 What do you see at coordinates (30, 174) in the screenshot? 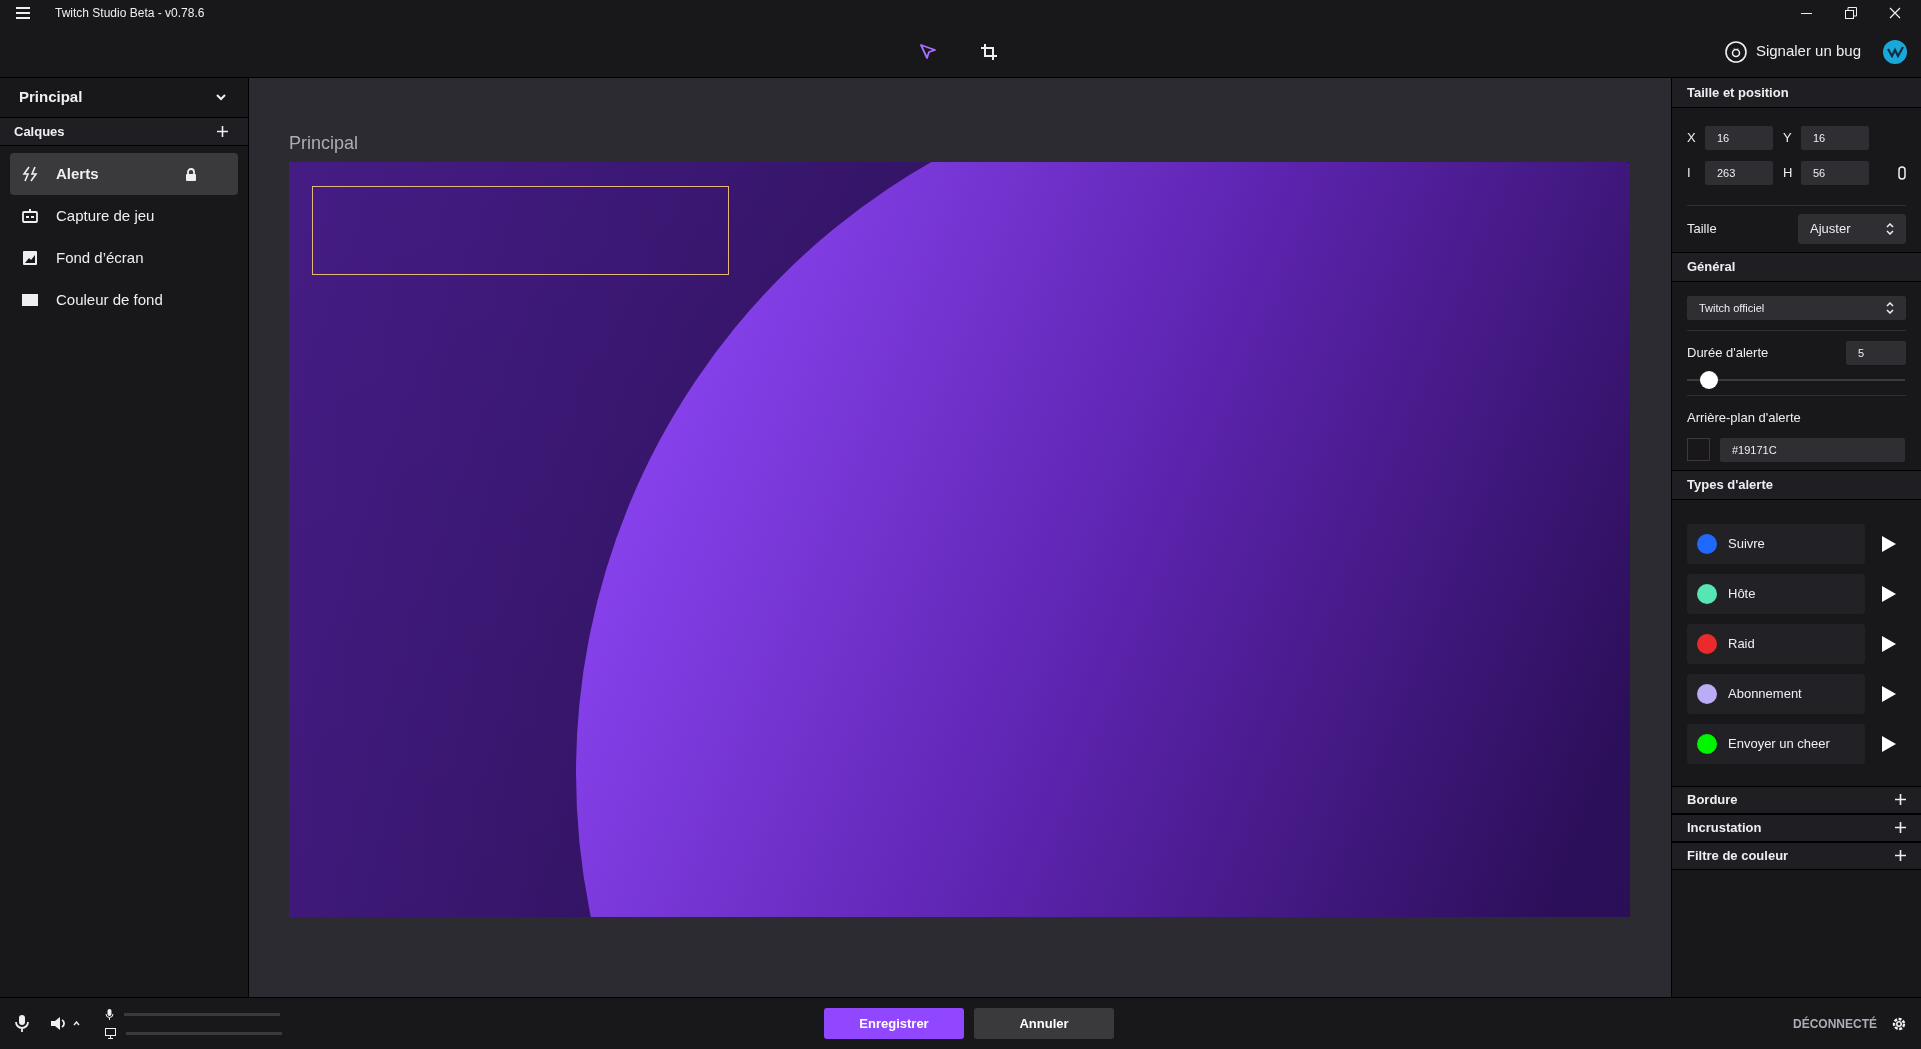
I see `bolt-icon` at bounding box center [30, 174].